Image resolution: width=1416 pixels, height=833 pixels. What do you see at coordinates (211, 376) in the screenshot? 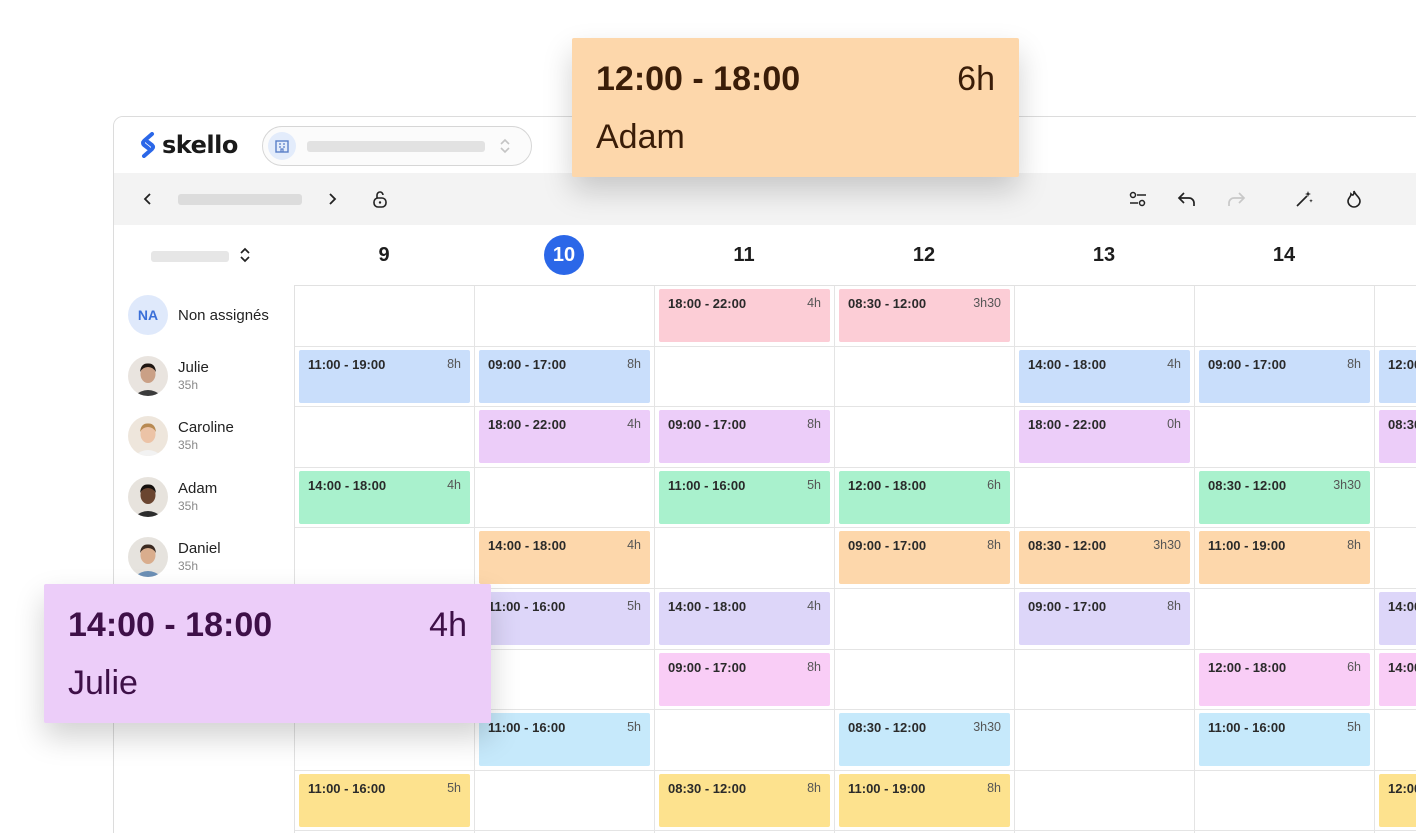
I see `employee-row-julie: Julie 35h` at bounding box center [211, 376].